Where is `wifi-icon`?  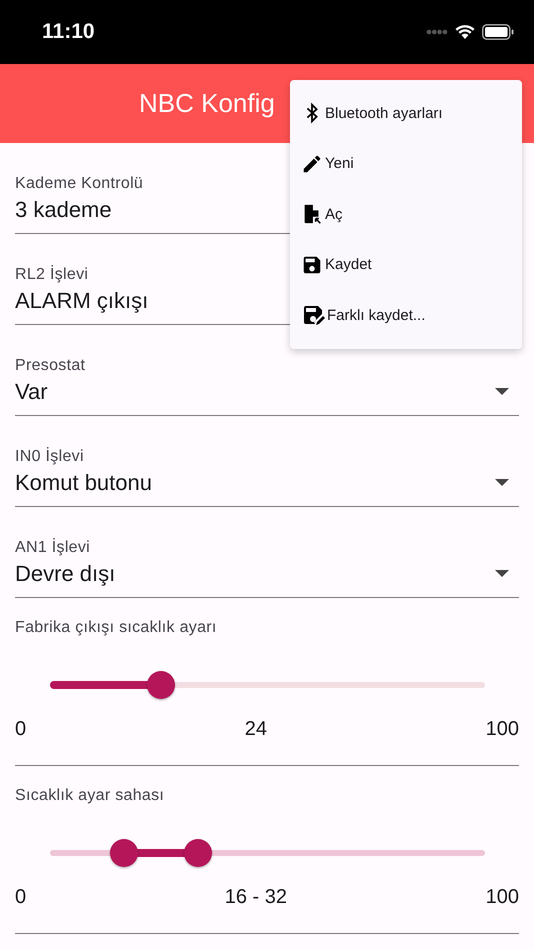
wifi-icon is located at coordinates (465, 32).